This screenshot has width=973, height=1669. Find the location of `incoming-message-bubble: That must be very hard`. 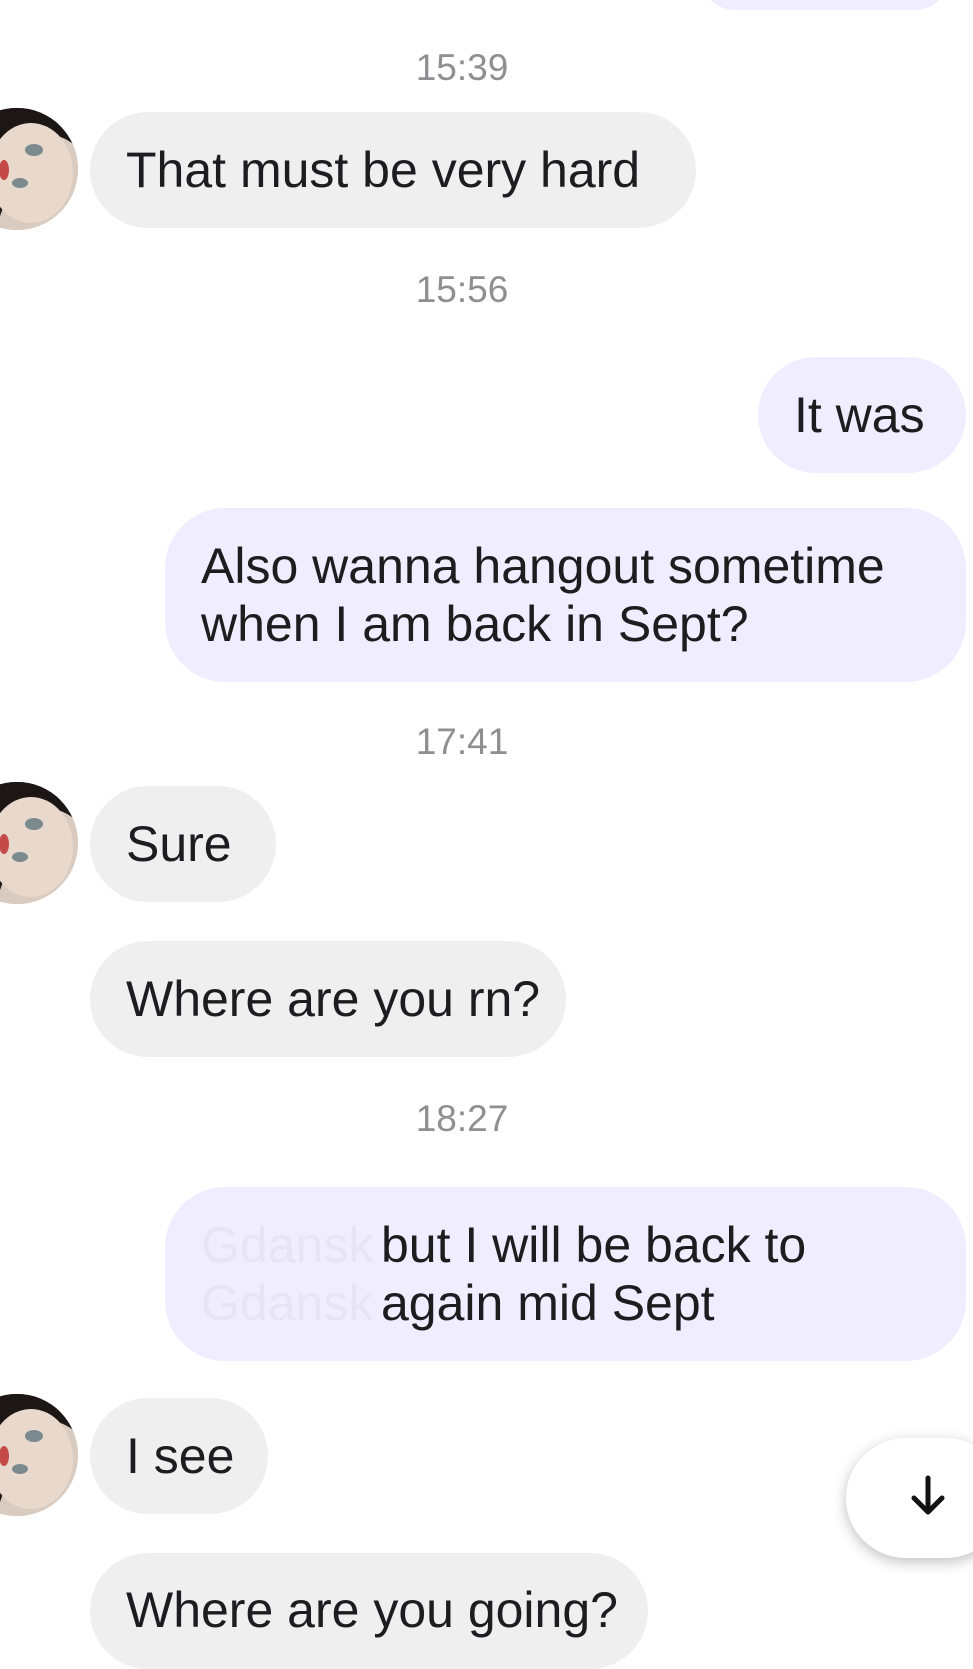

incoming-message-bubble: That must be very hard is located at coordinates (393, 170).